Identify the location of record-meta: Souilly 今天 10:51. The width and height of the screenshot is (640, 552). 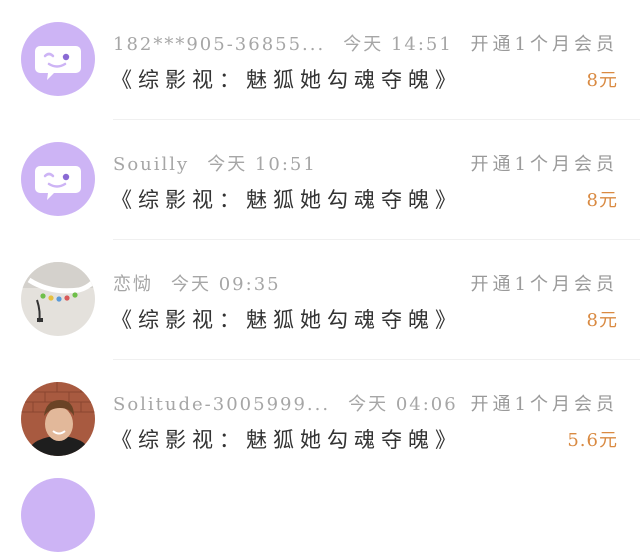
(215, 163).